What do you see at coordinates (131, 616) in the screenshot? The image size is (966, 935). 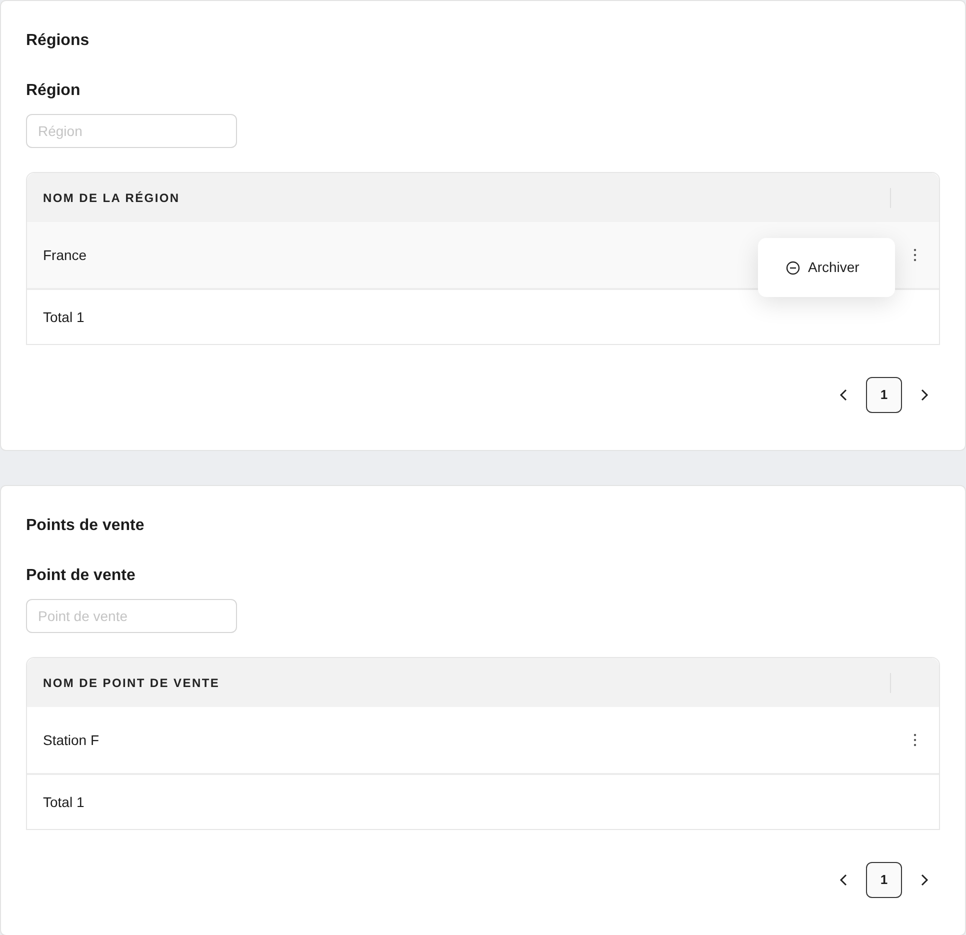 I see `search-field: Point de vente` at bounding box center [131, 616].